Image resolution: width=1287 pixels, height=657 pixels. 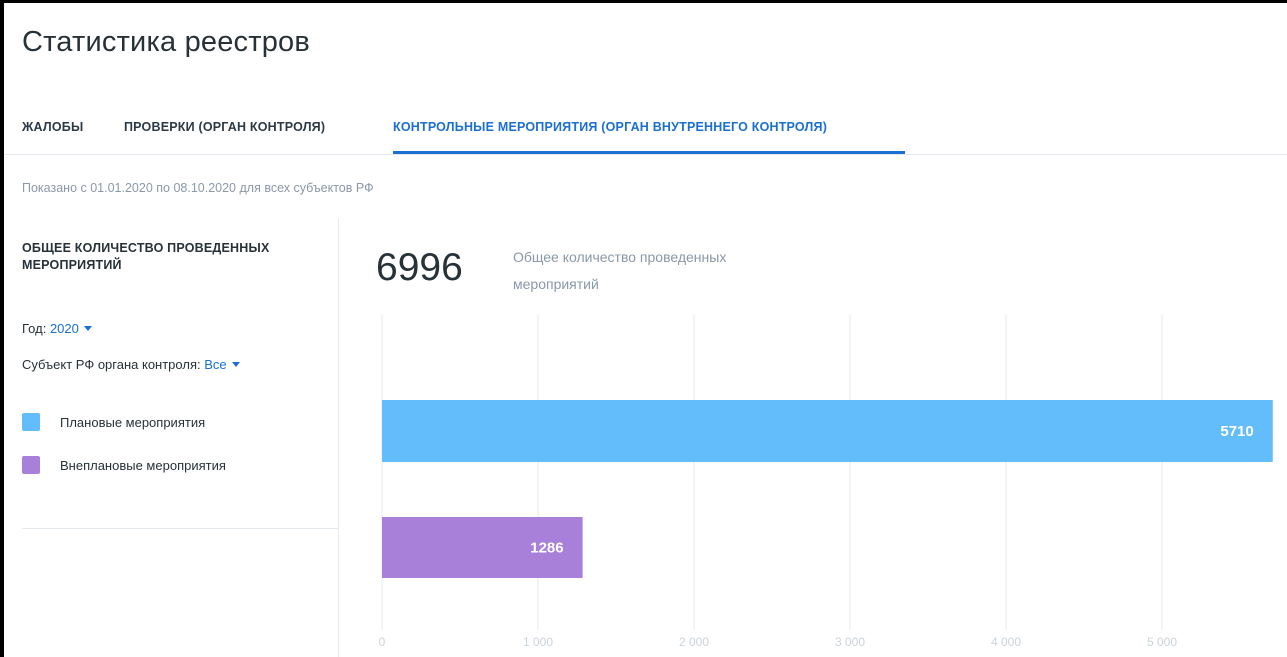 What do you see at coordinates (850, 642) in the screenshot?
I see `x-tick-label: 3 000` at bounding box center [850, 642].